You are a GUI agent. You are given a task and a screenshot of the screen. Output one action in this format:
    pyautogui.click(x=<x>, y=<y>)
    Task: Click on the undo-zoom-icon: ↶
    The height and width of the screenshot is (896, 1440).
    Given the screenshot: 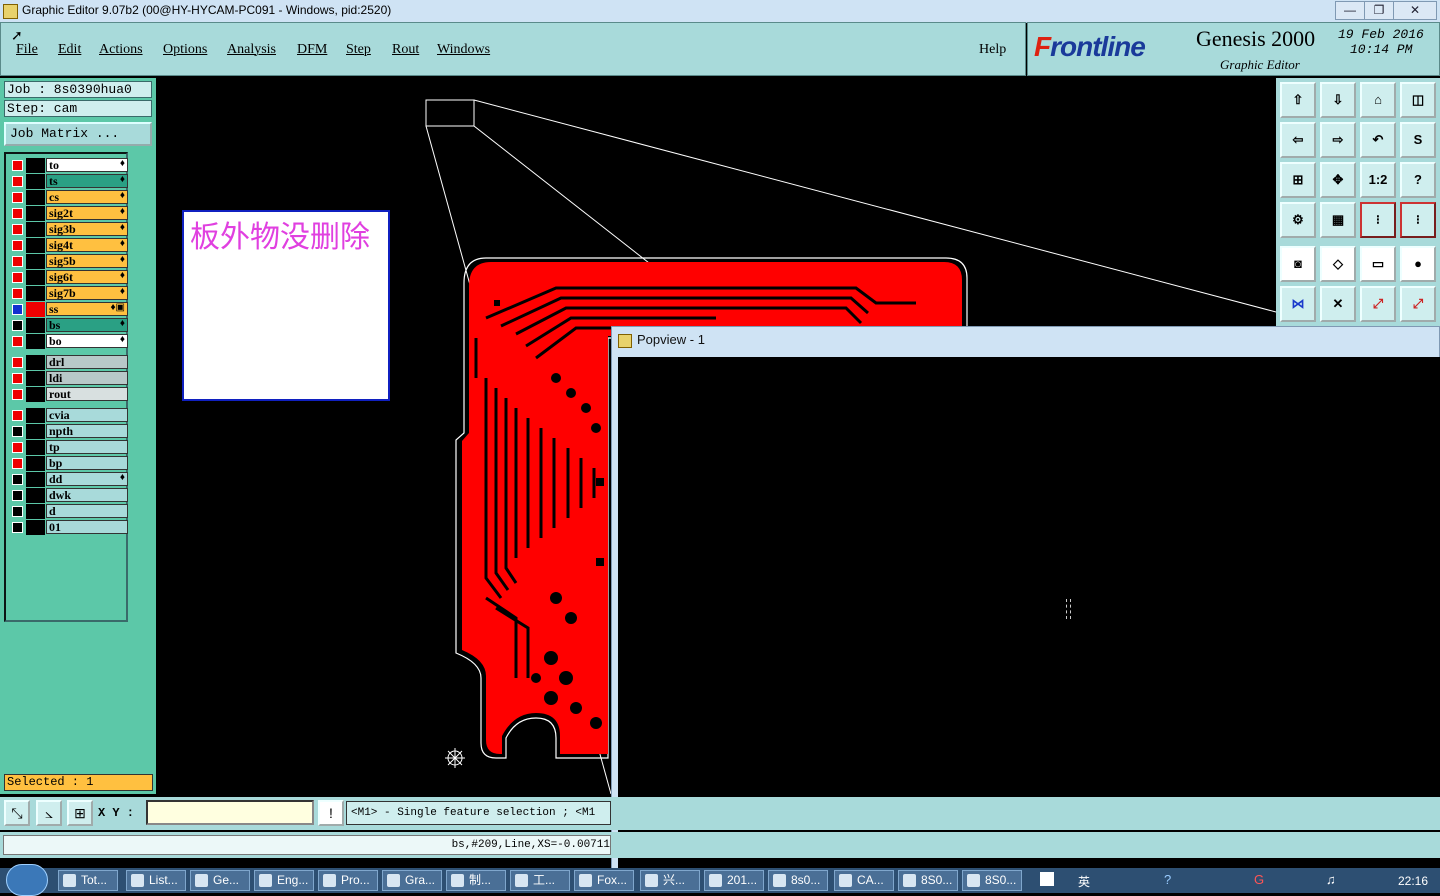 What is the action you would take?
    pyautogui.click(x=1378, y=140)
    